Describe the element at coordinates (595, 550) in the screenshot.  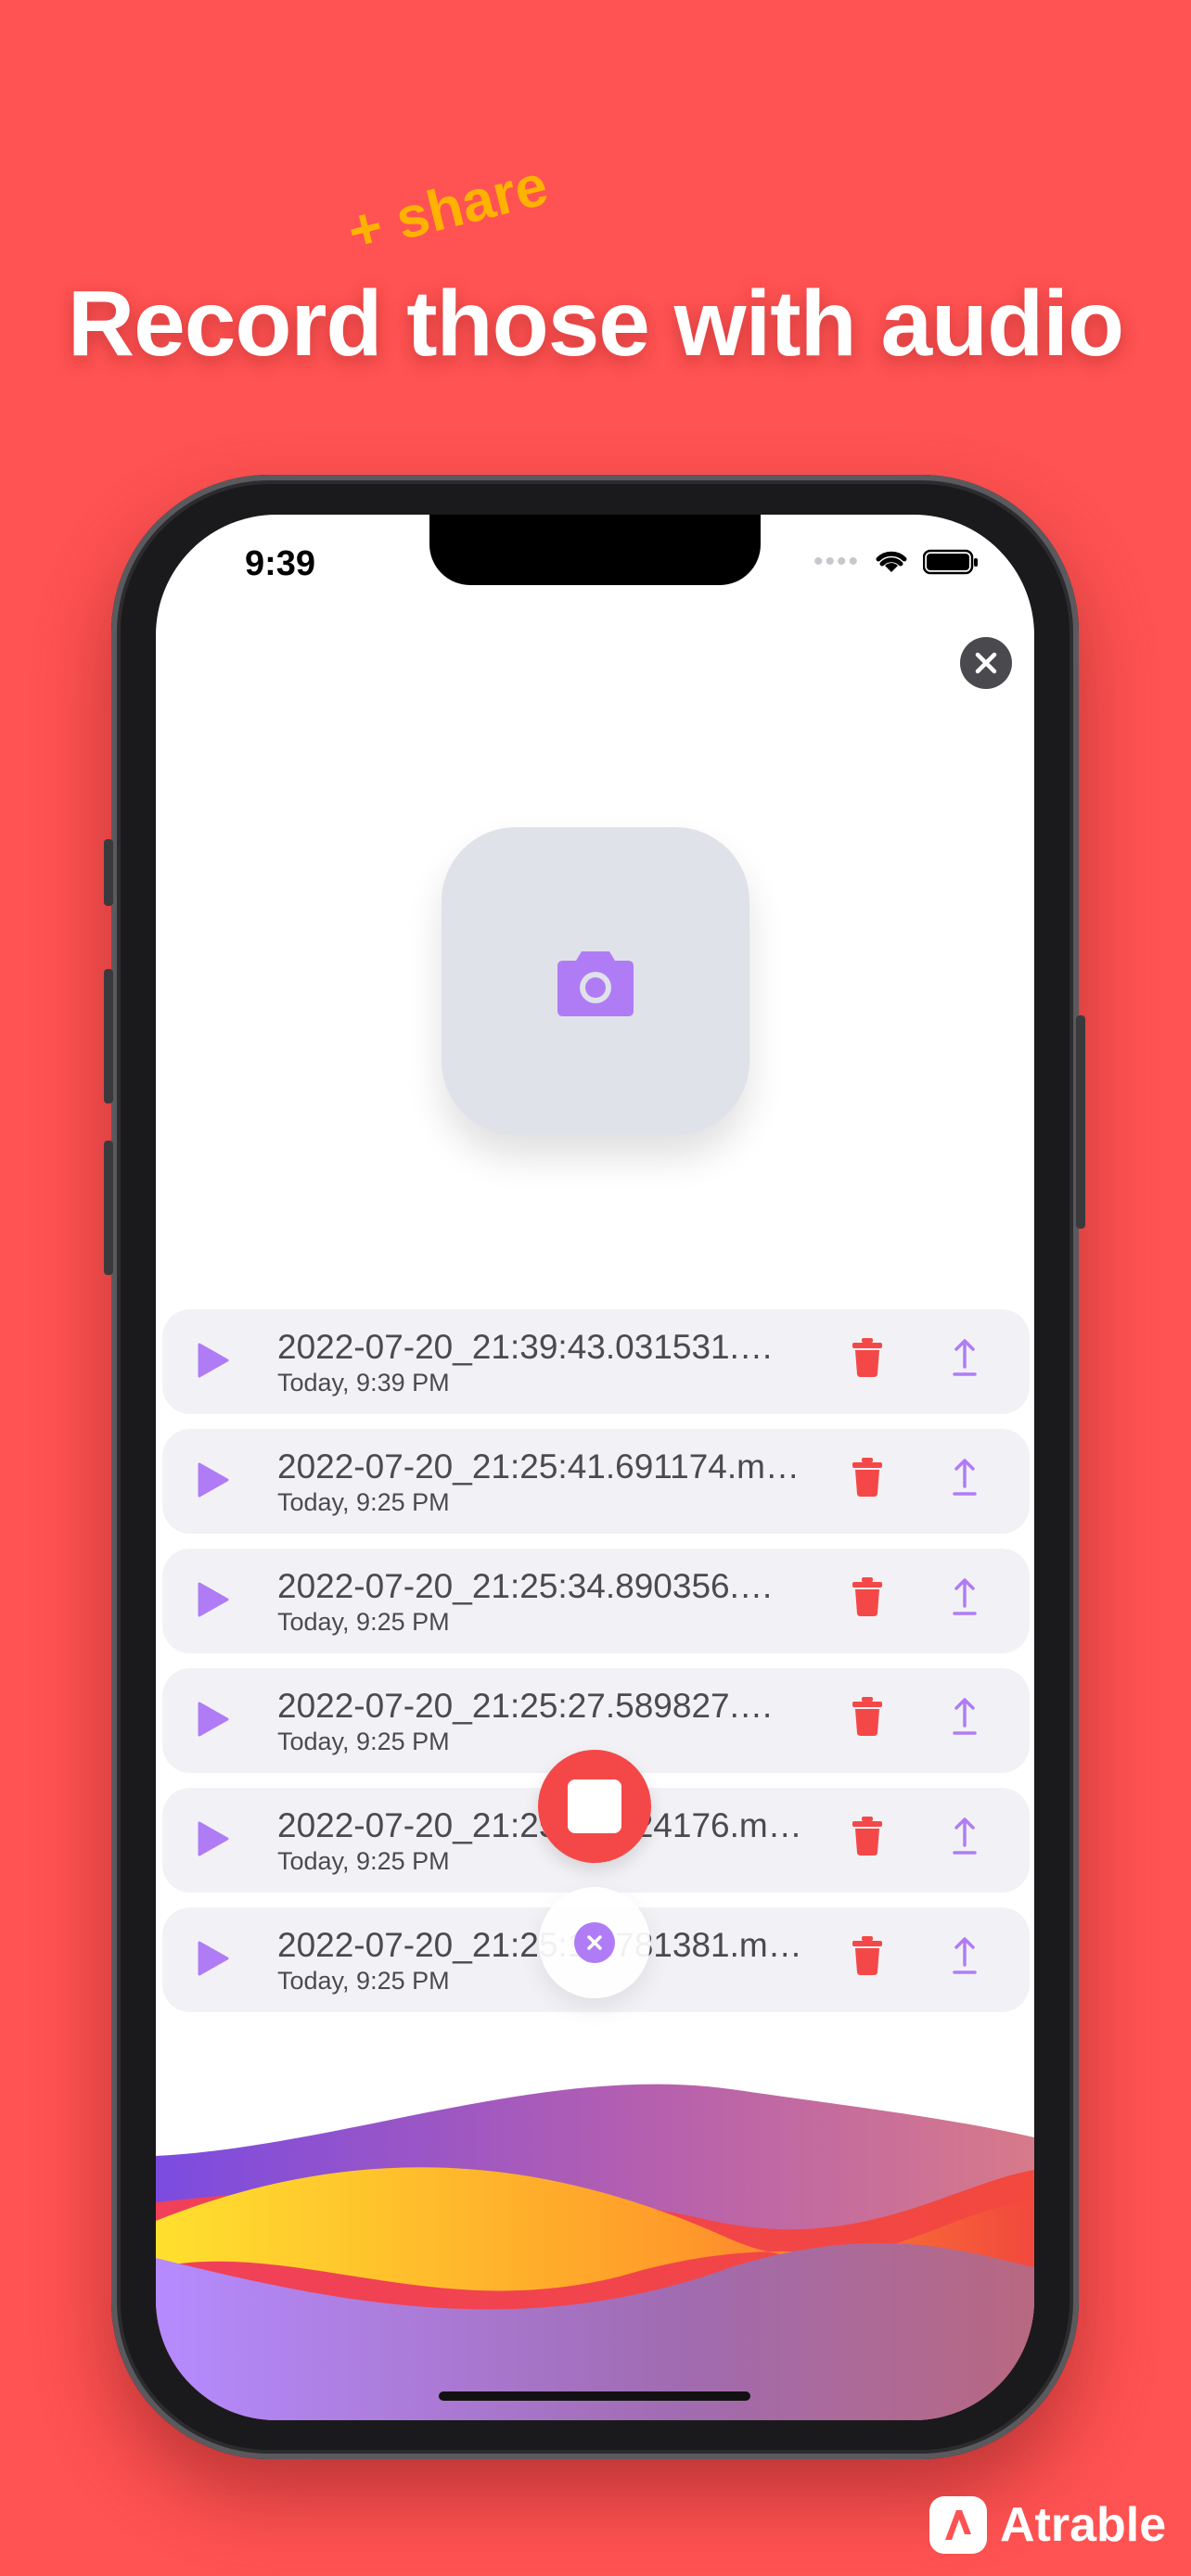
I see `camera-notch` at that location.